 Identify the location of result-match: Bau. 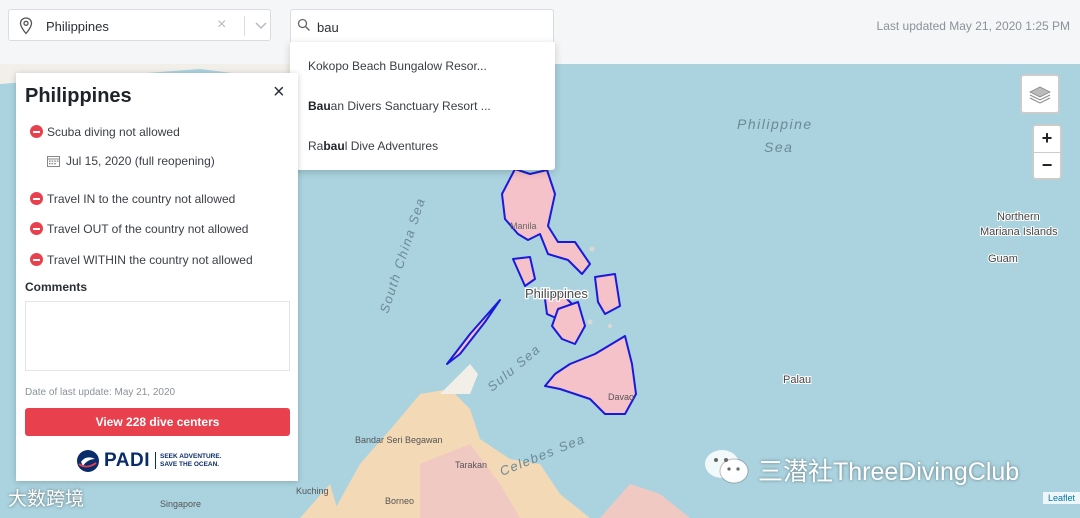
(319, 106).